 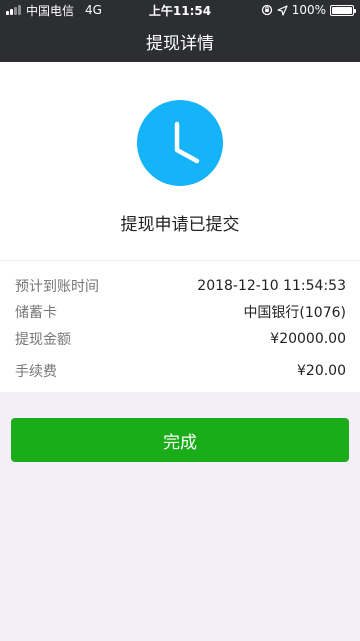 What do you see at coordinates (180, 440) in the screenshot?
I see `done-button: 完成` at bounding box center [180, 440].